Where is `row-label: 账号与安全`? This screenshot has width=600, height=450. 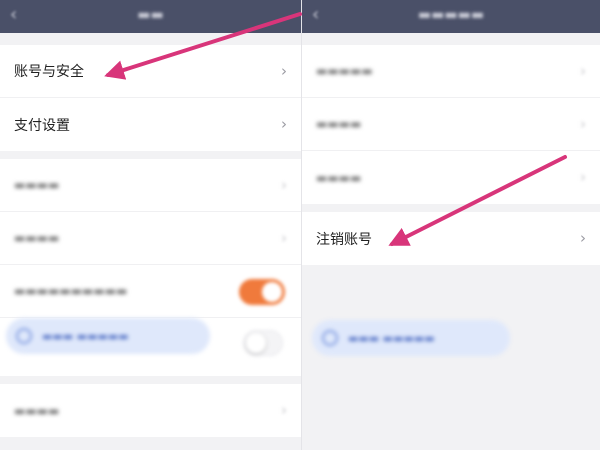
row-label: 账号与安全 is located at coordinates (49, 72).